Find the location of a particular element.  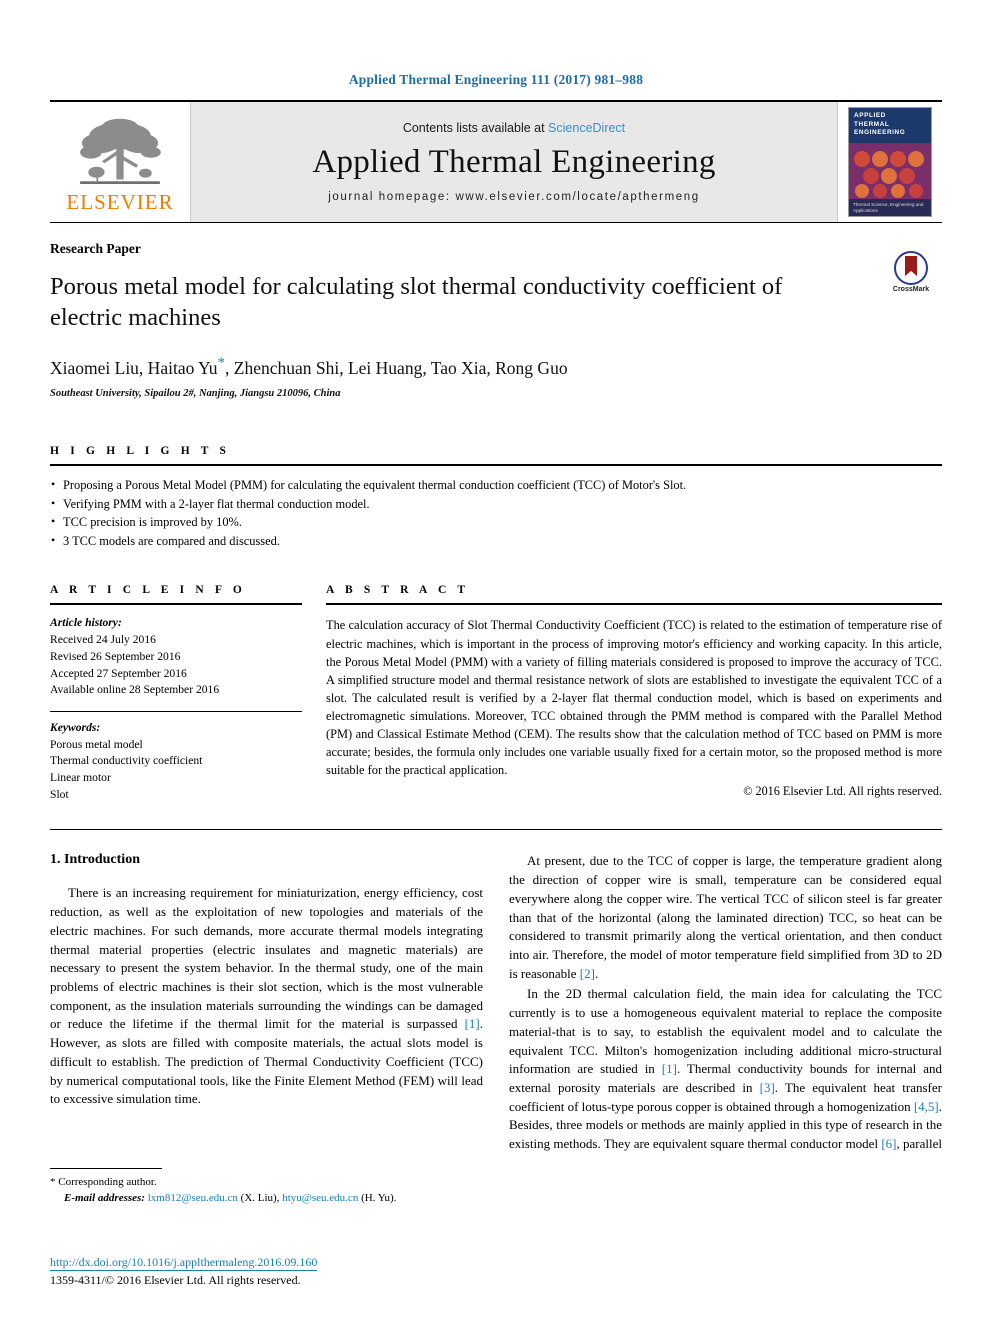

crossmark-badge: CrossMark is located at coordinates (911, 272).